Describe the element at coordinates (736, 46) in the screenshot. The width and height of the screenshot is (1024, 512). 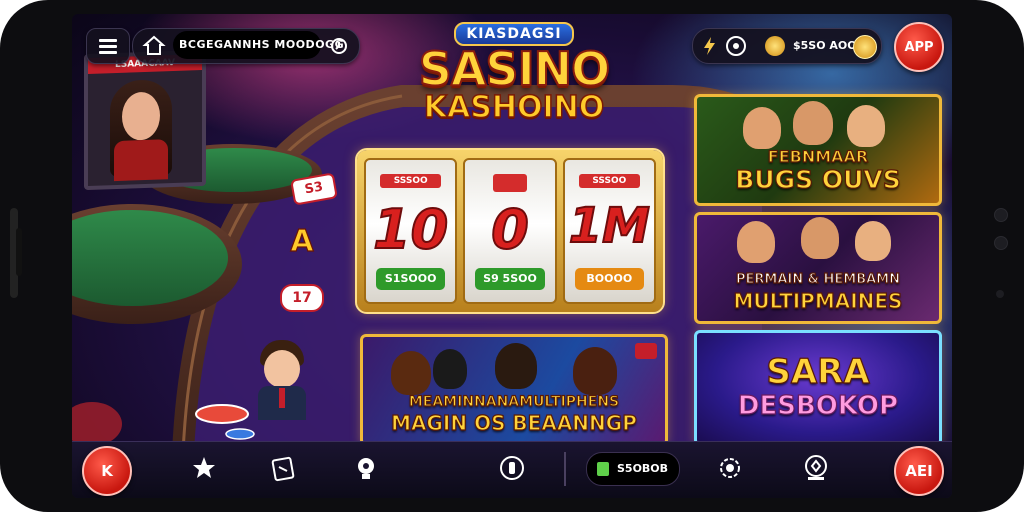
I see `wheel-icon` at that location.